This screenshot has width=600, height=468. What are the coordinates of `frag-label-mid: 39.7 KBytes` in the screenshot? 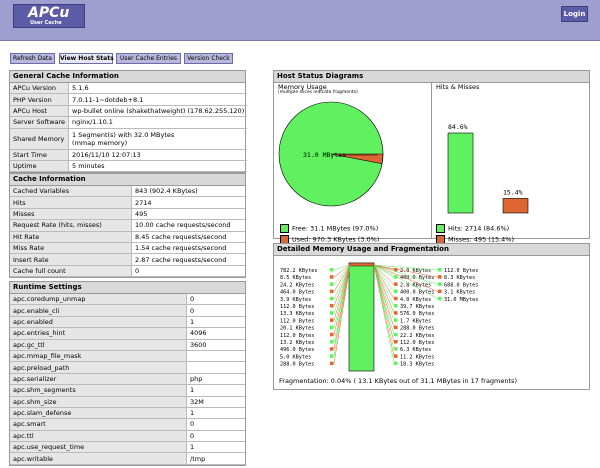 It's located at (417, 307).